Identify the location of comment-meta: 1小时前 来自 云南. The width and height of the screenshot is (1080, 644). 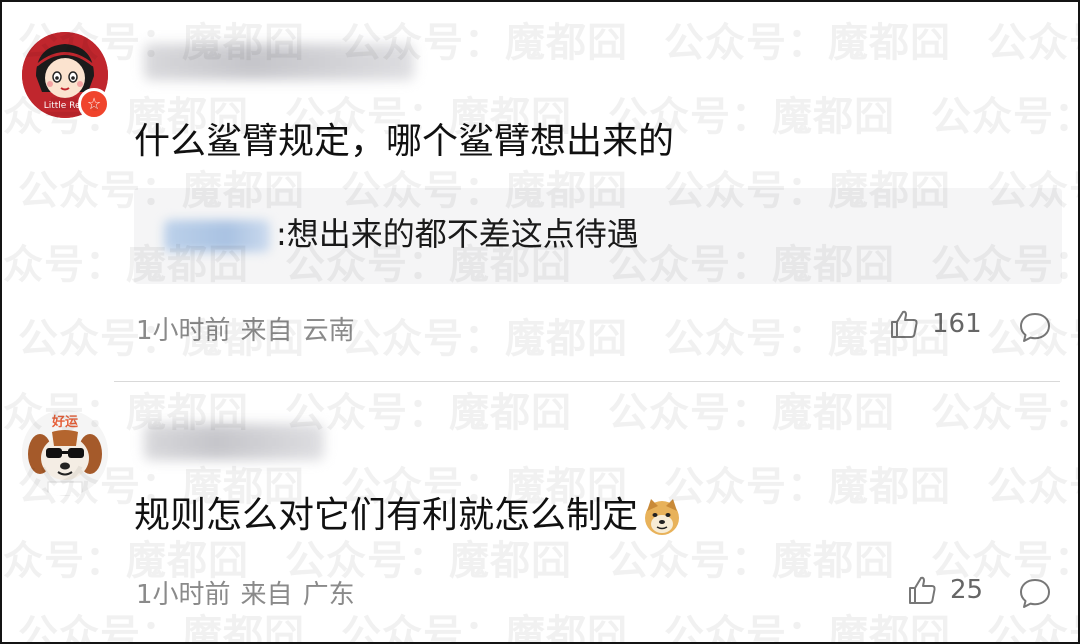
(250, 328).